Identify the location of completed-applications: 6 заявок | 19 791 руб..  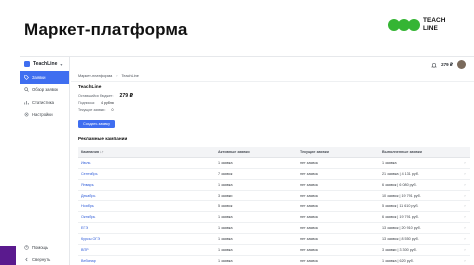
(400, 217).